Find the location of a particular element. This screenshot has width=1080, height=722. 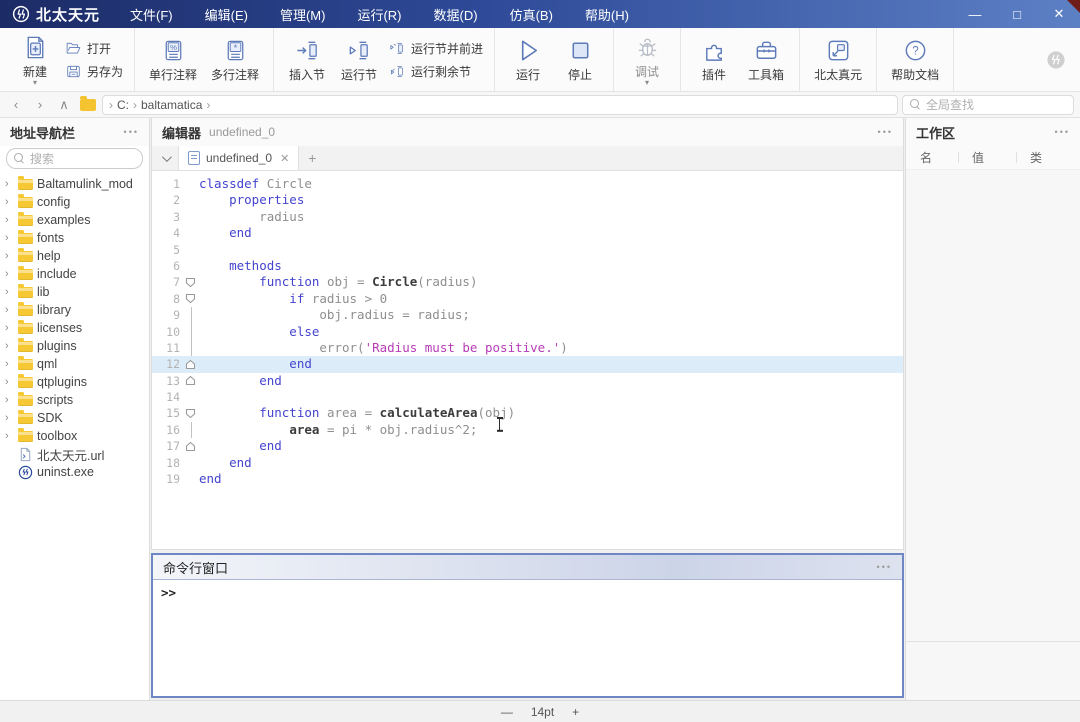

menu-item-3: 管理(M) is located at coordinates (303, 14).